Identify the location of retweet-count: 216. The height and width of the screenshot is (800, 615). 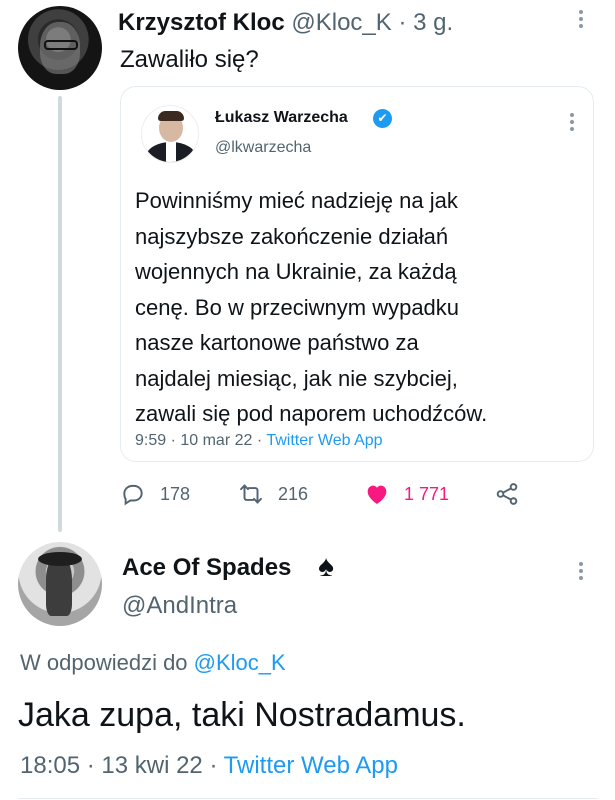
(293, 493).